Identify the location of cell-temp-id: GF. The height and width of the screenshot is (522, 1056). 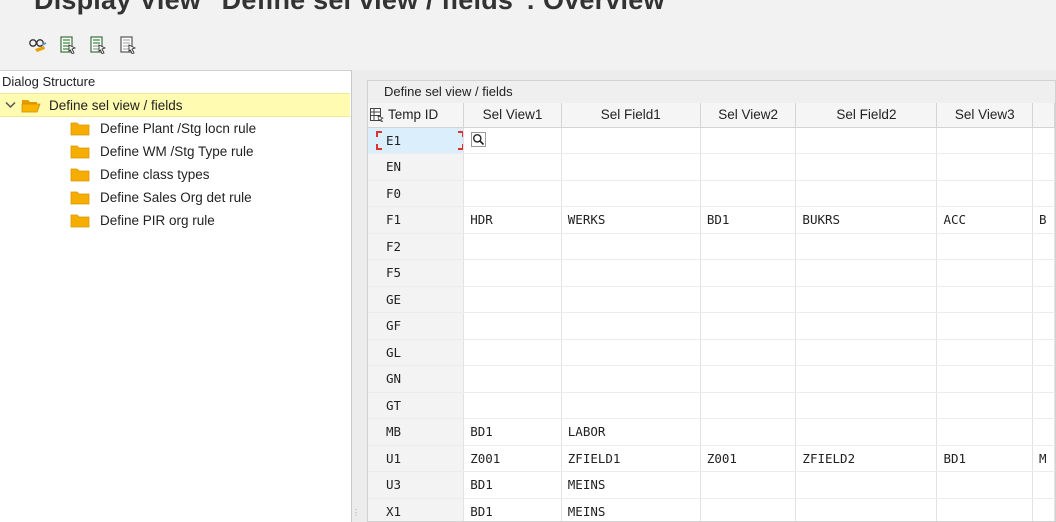
(416, 326).